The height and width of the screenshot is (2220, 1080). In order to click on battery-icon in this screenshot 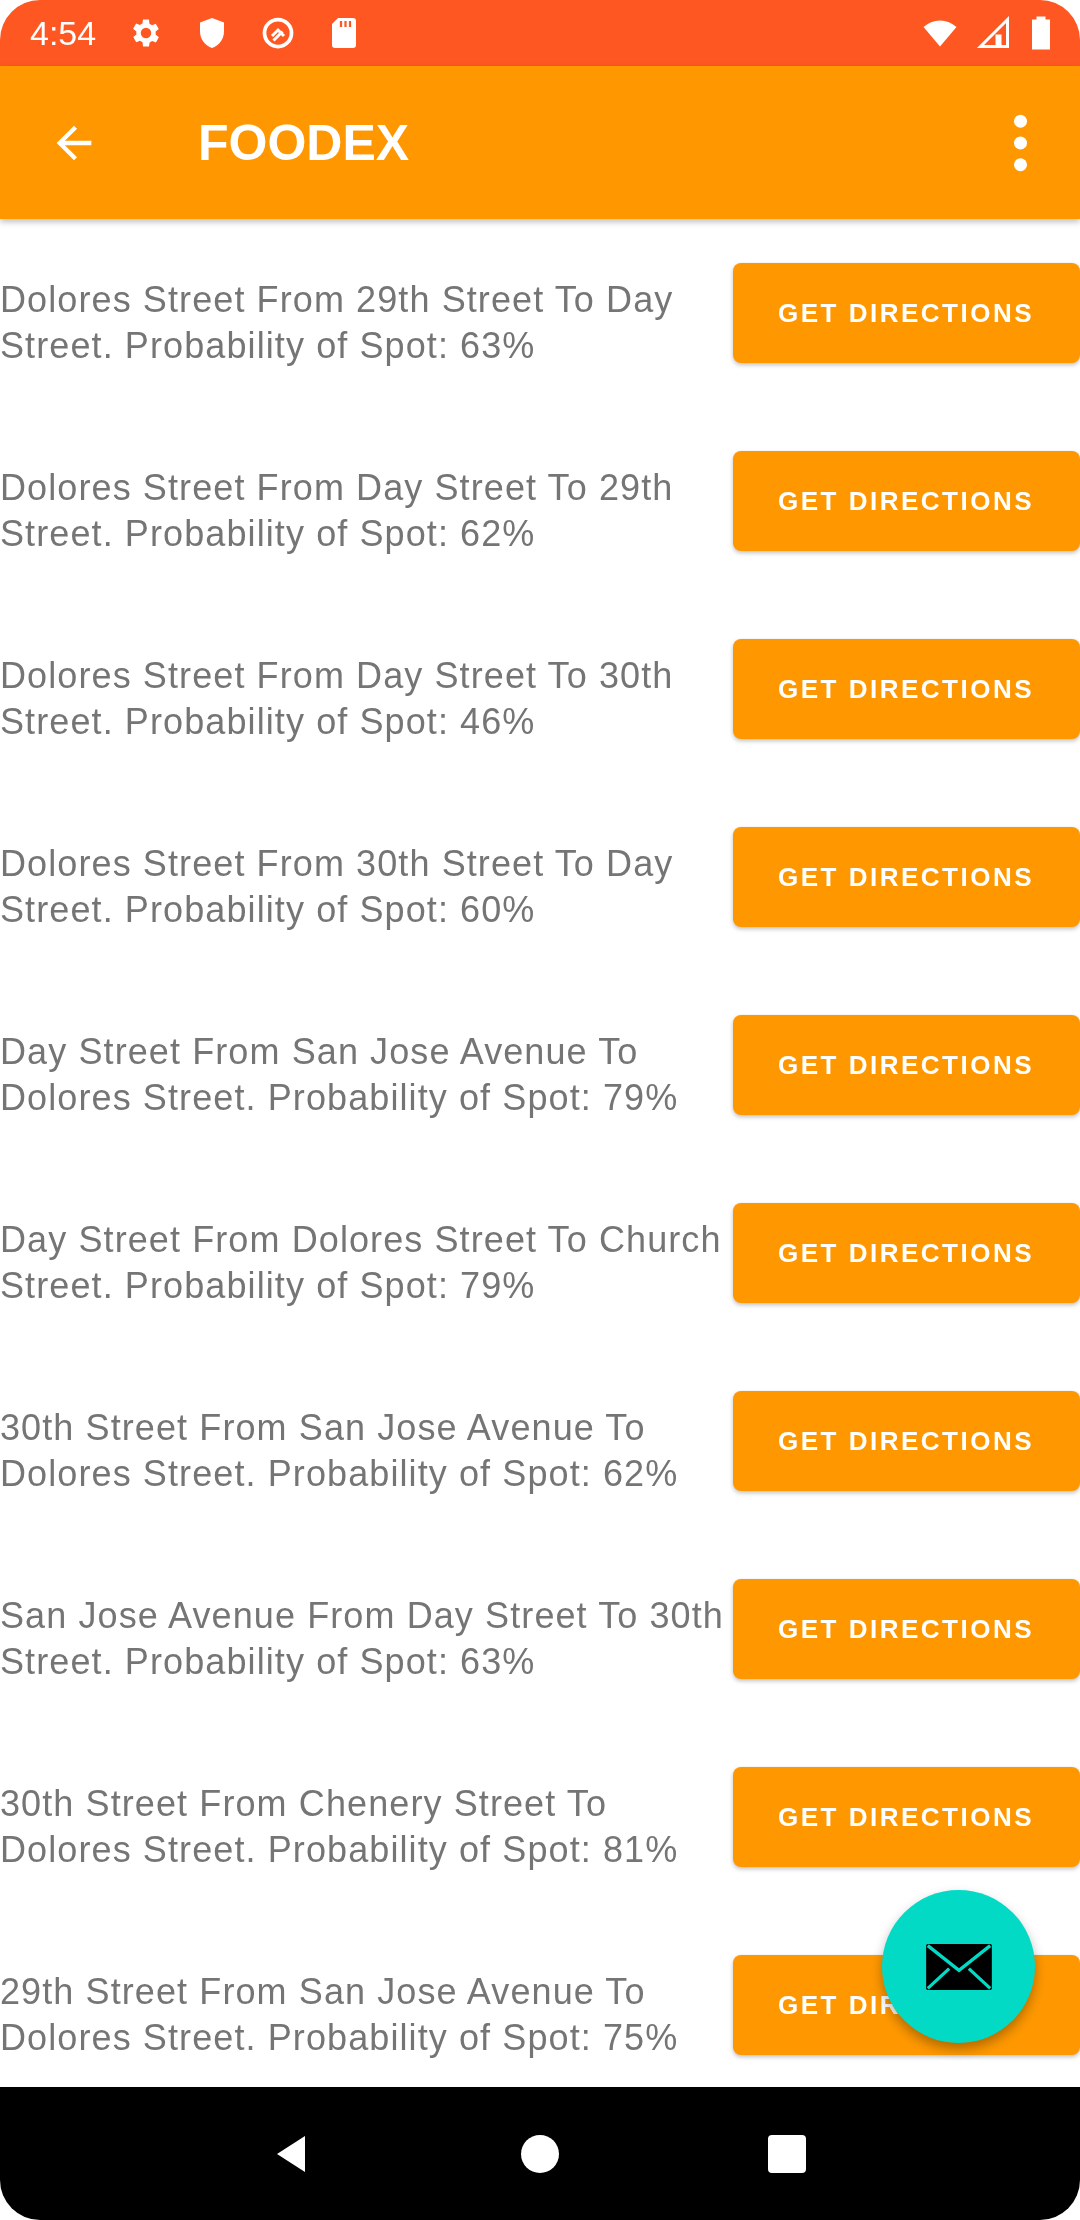, I will do `click(1041, 33)`.